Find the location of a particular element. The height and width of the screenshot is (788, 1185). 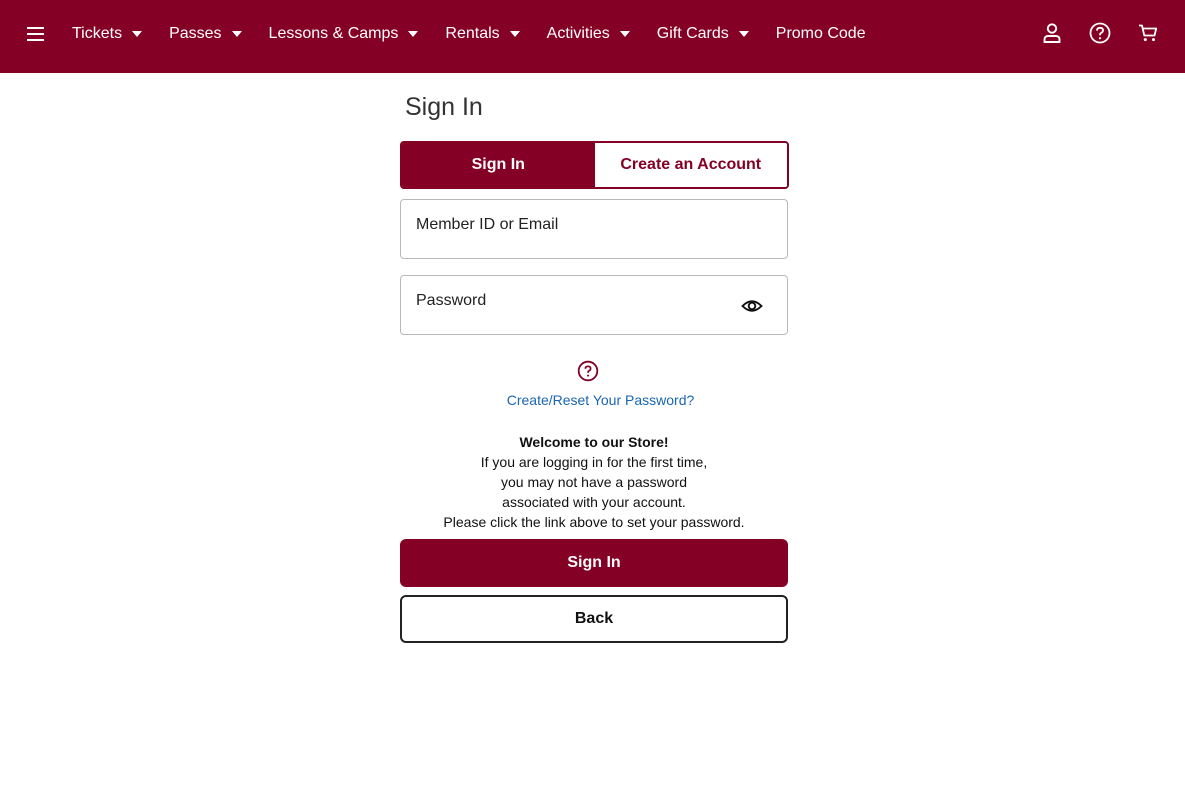

nav-item-rentals: Rentals is located at coordinates (495, 34).